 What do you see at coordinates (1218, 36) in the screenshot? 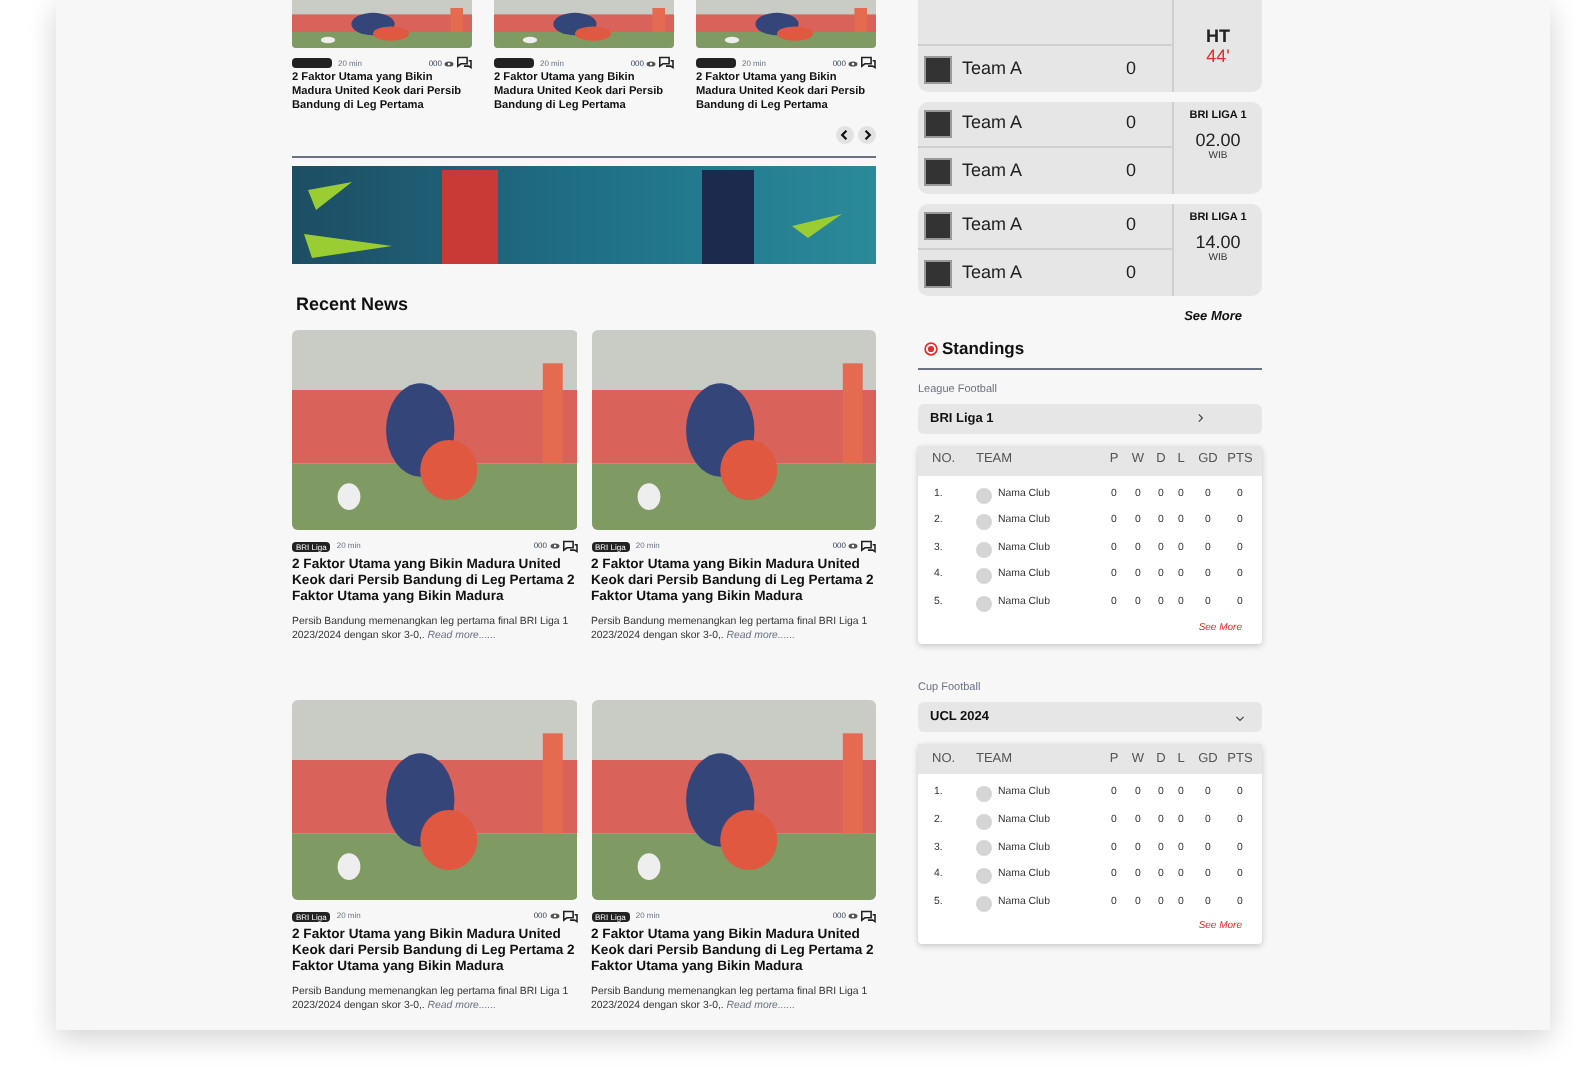
I see `match-status: HT` at bounding box center [1218, 36].